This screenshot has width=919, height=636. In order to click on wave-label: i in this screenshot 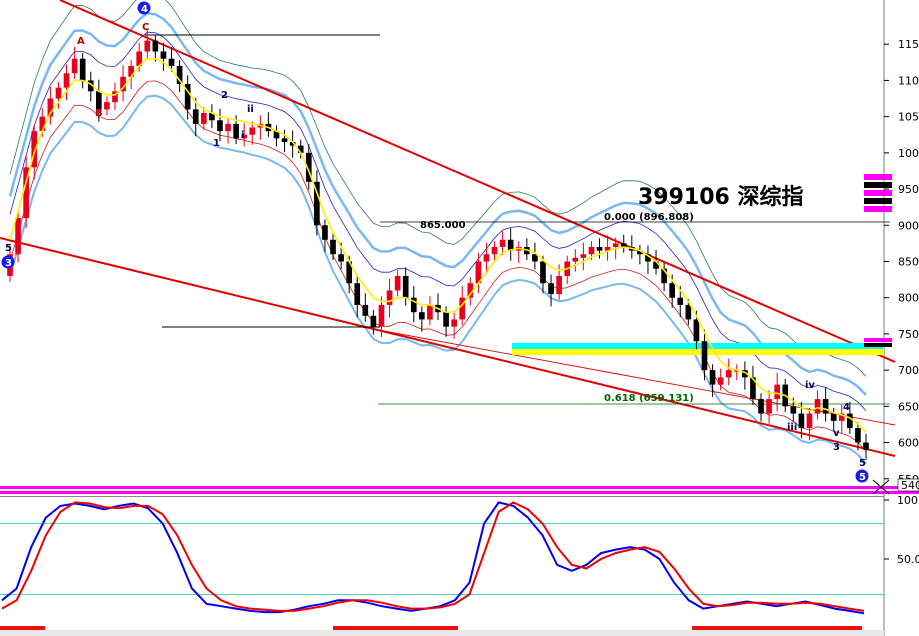, I will do `click(242, 135)`.